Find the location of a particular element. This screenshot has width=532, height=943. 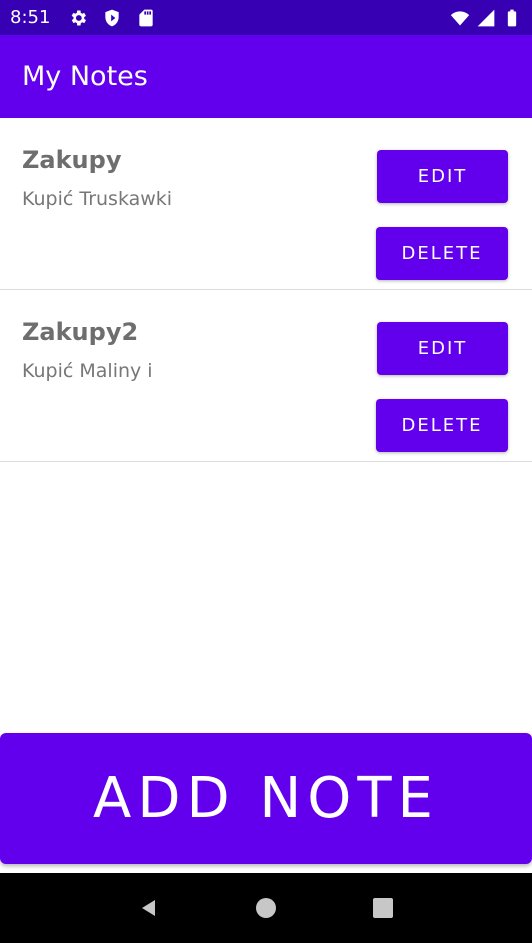

signal-icon is located at coordinates (486, 18).